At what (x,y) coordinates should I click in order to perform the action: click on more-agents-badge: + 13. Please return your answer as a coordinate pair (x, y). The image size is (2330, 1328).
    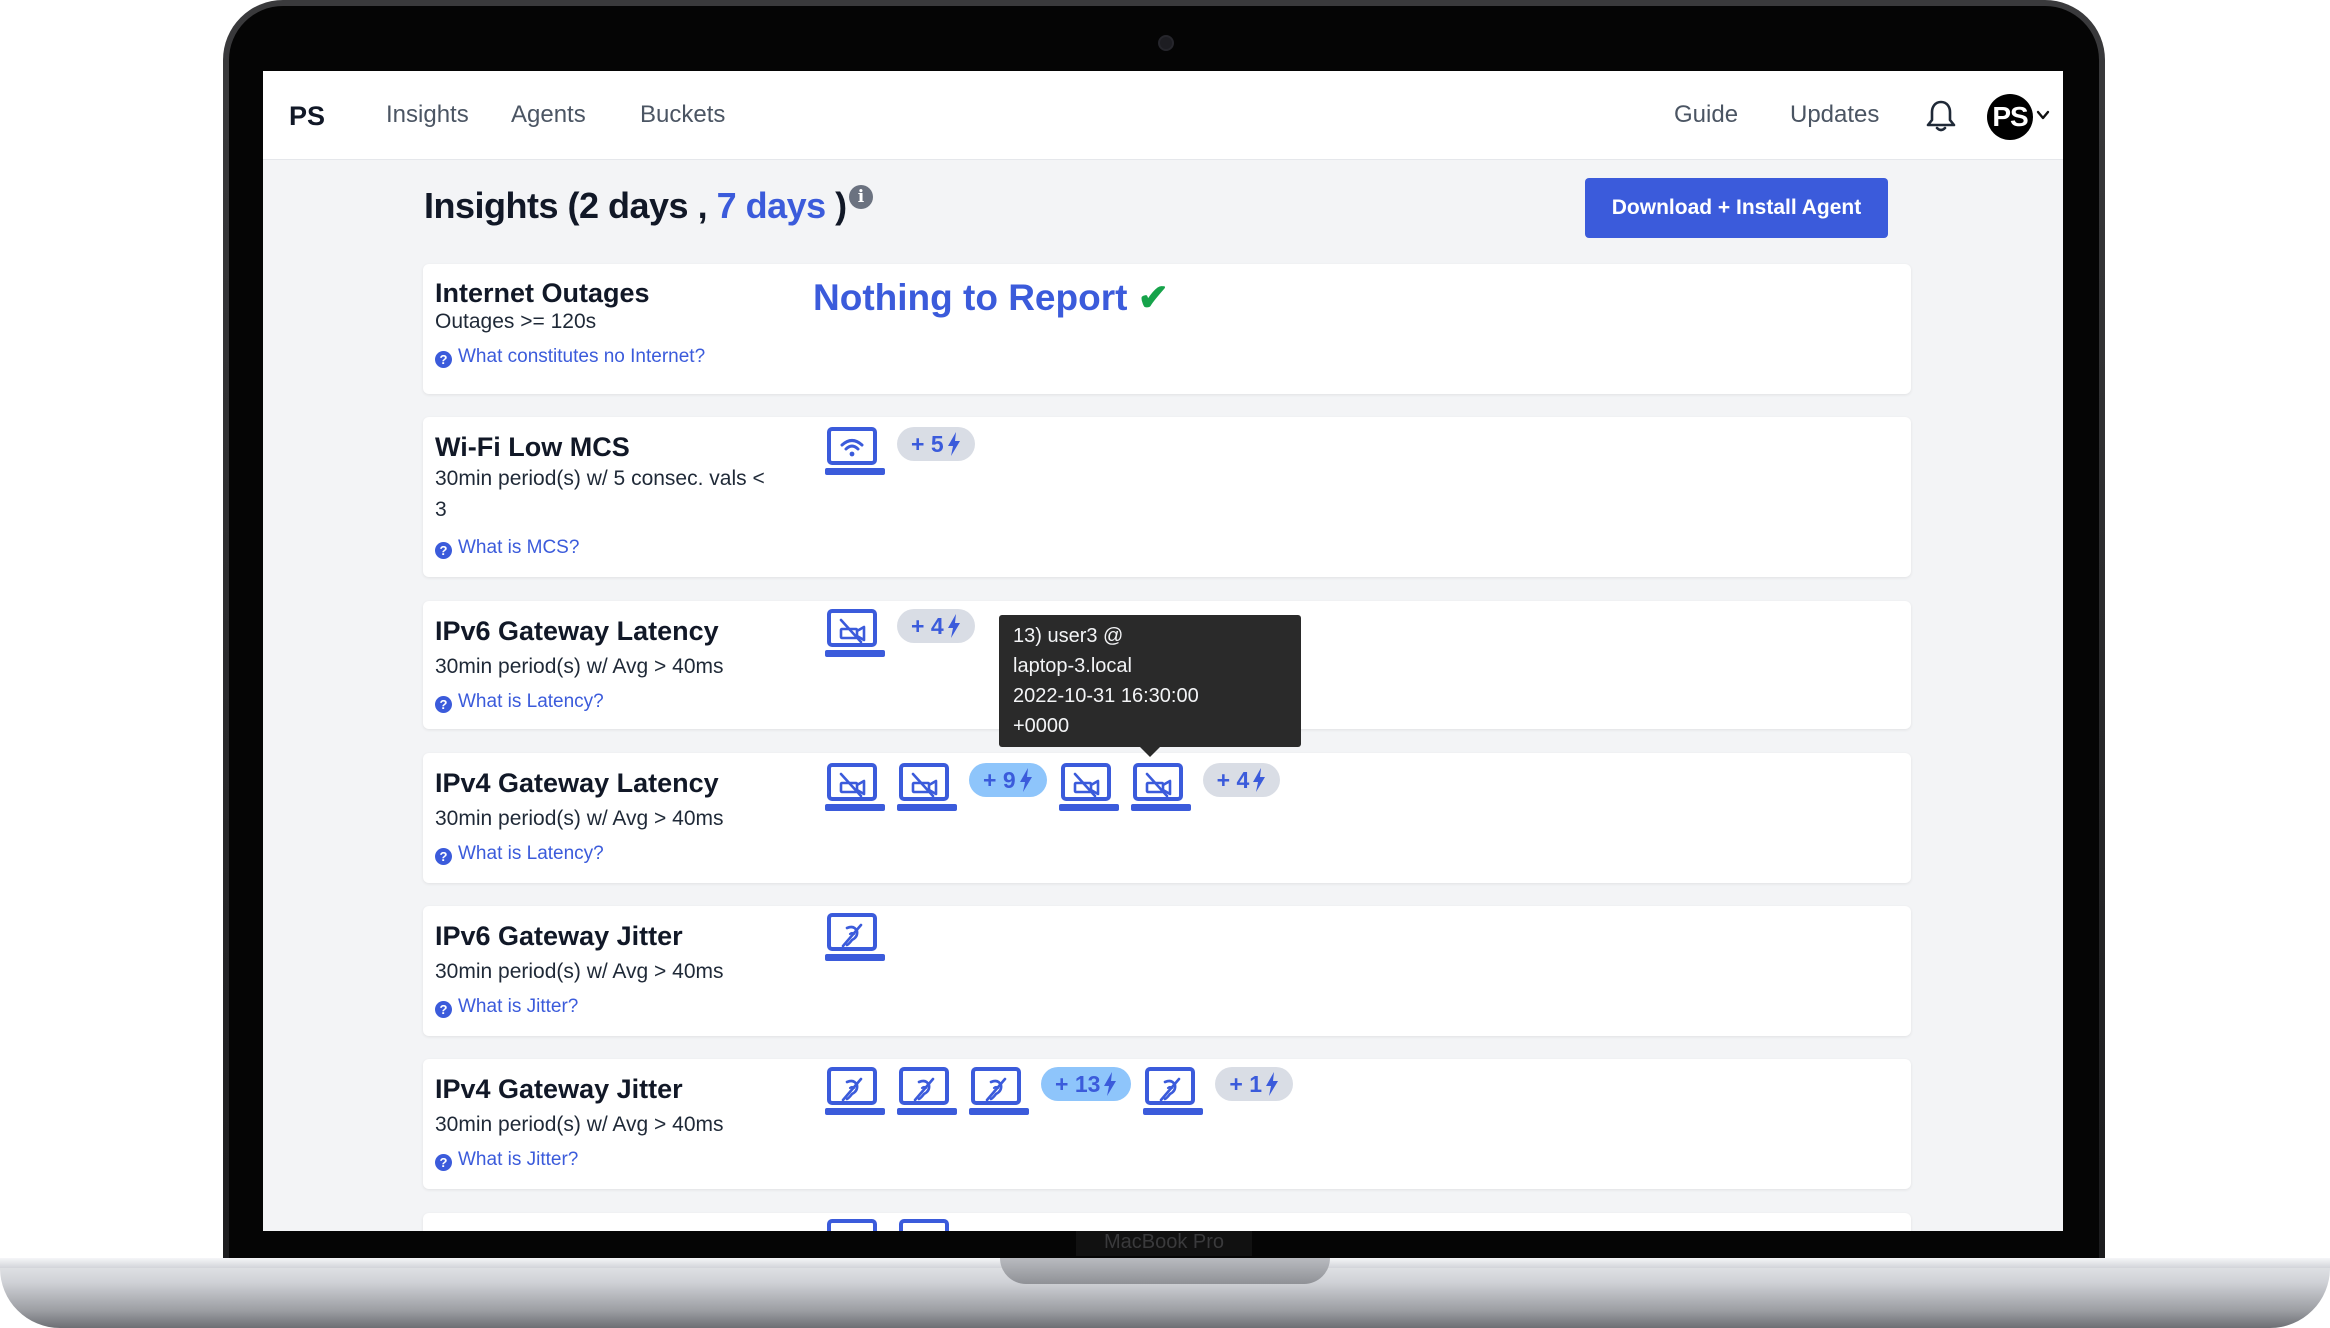
    Looking at the image, I should click on (1086, 1084).